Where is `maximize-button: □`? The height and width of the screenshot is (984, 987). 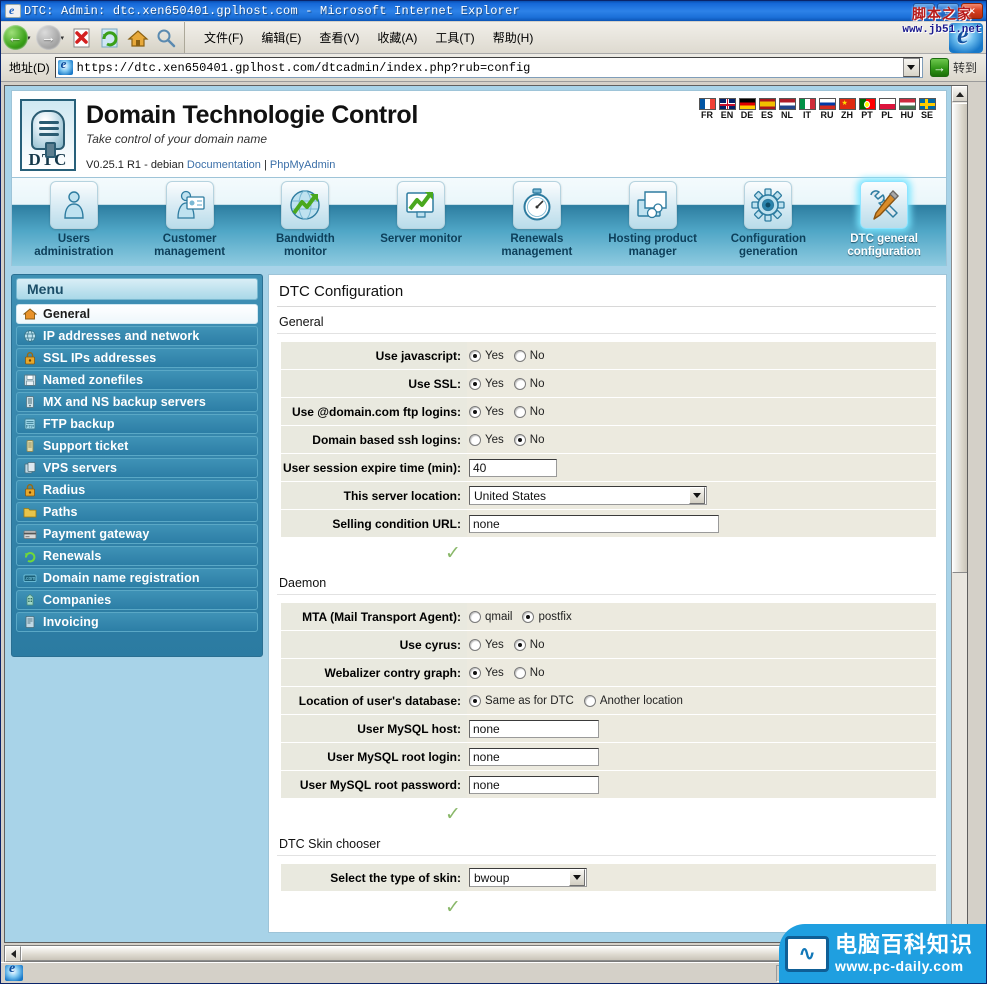
maximize-button: □ is located at coordinates (948, 11).